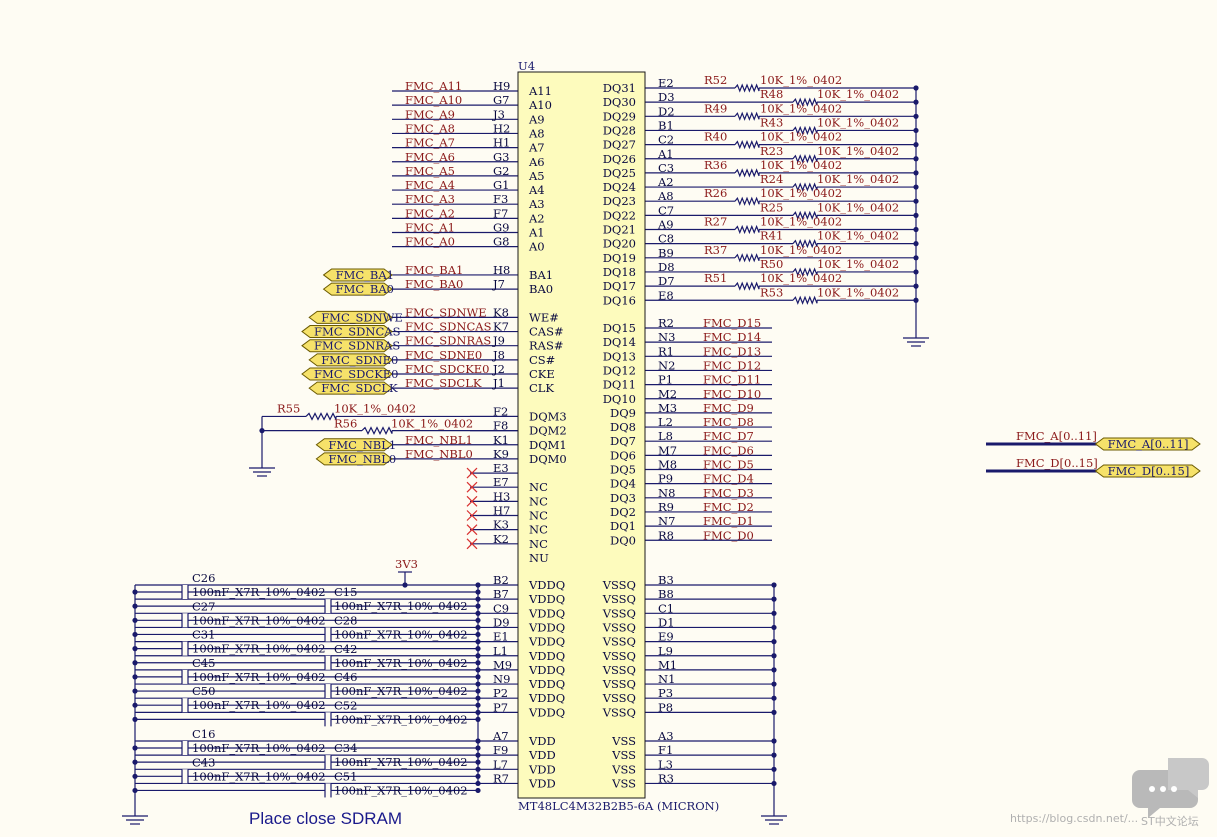 The width and height of the screenshot is (1217, 837). What do you see at coordinates (434, 284) in the screenshot?
I see `net-label: FMC_BA0` at bounding box center [434, 284].